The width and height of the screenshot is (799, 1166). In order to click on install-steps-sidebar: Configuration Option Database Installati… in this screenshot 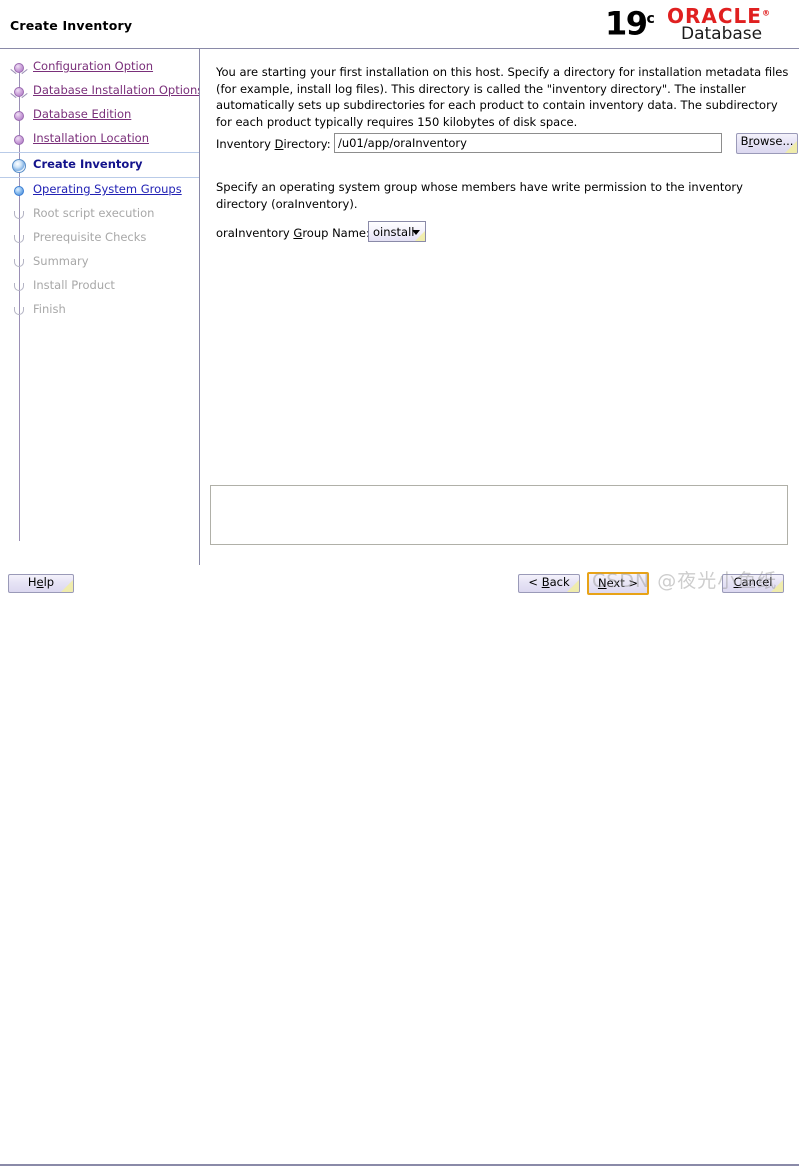, I will do `click(100, 307)`.